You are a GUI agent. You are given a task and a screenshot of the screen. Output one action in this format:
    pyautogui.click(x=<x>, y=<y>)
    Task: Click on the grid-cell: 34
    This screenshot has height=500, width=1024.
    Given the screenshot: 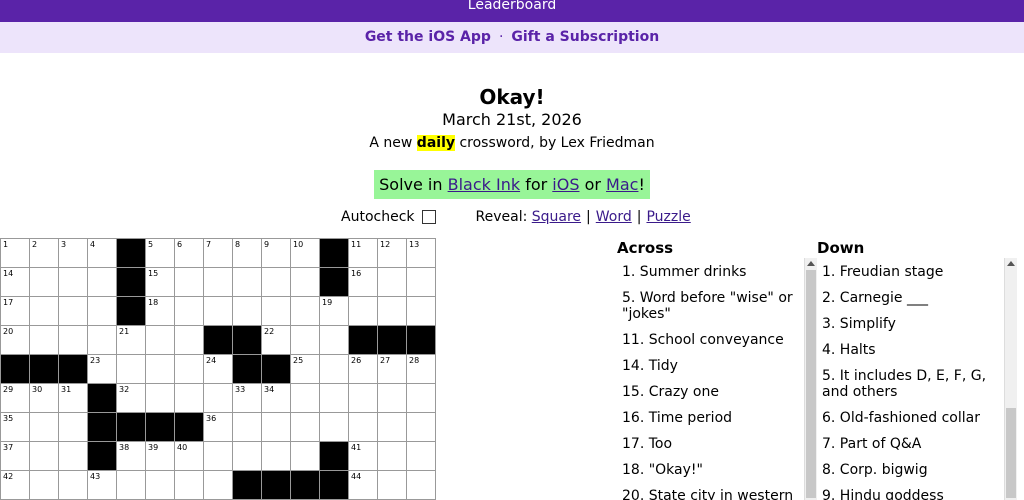 What is the action you would take?
    pyautogui.click(x=276, y=398)
    